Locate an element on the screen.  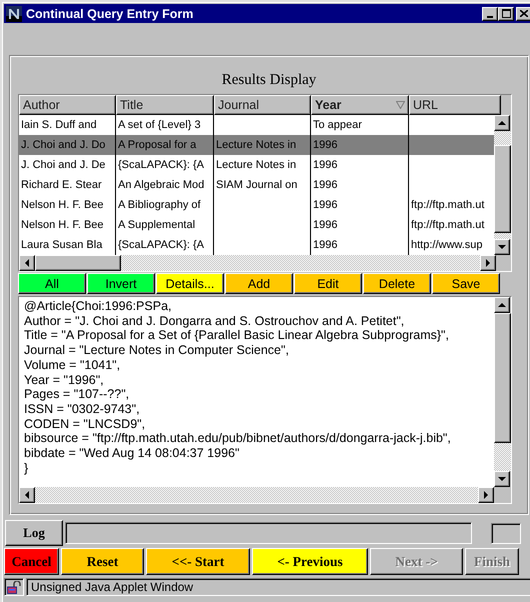
sort-icon is located at coordinates (400, 105).